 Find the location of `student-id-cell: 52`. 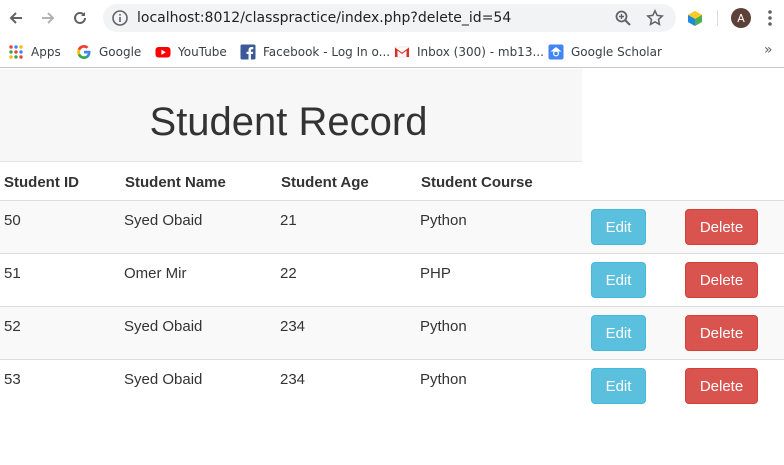

student-id-cell: 52 is located at coordinates (12, 326).